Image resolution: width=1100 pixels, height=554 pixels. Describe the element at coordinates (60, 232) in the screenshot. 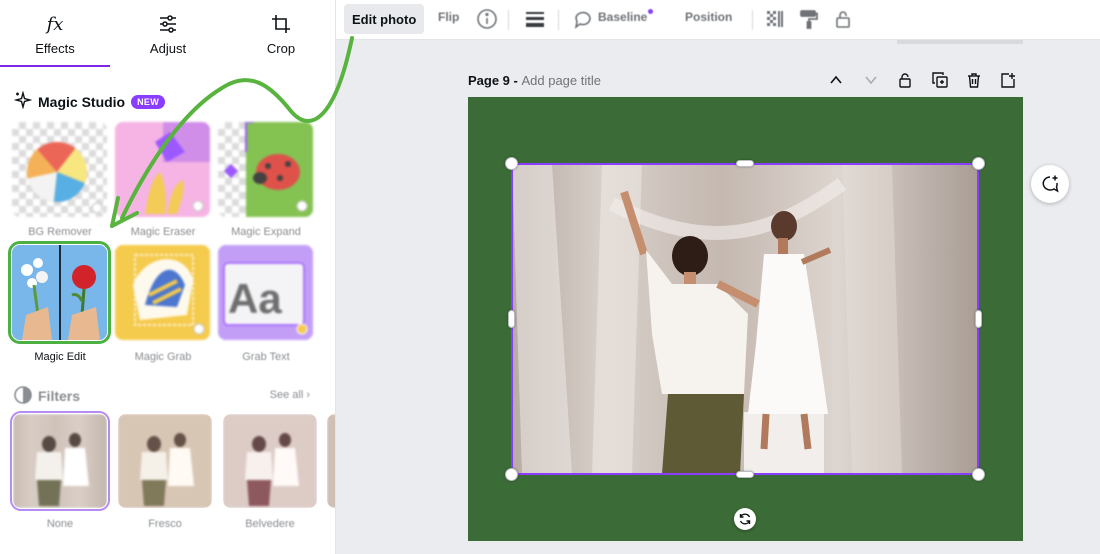

I see `tool-bg-remover-label: BG Remover` at that location.